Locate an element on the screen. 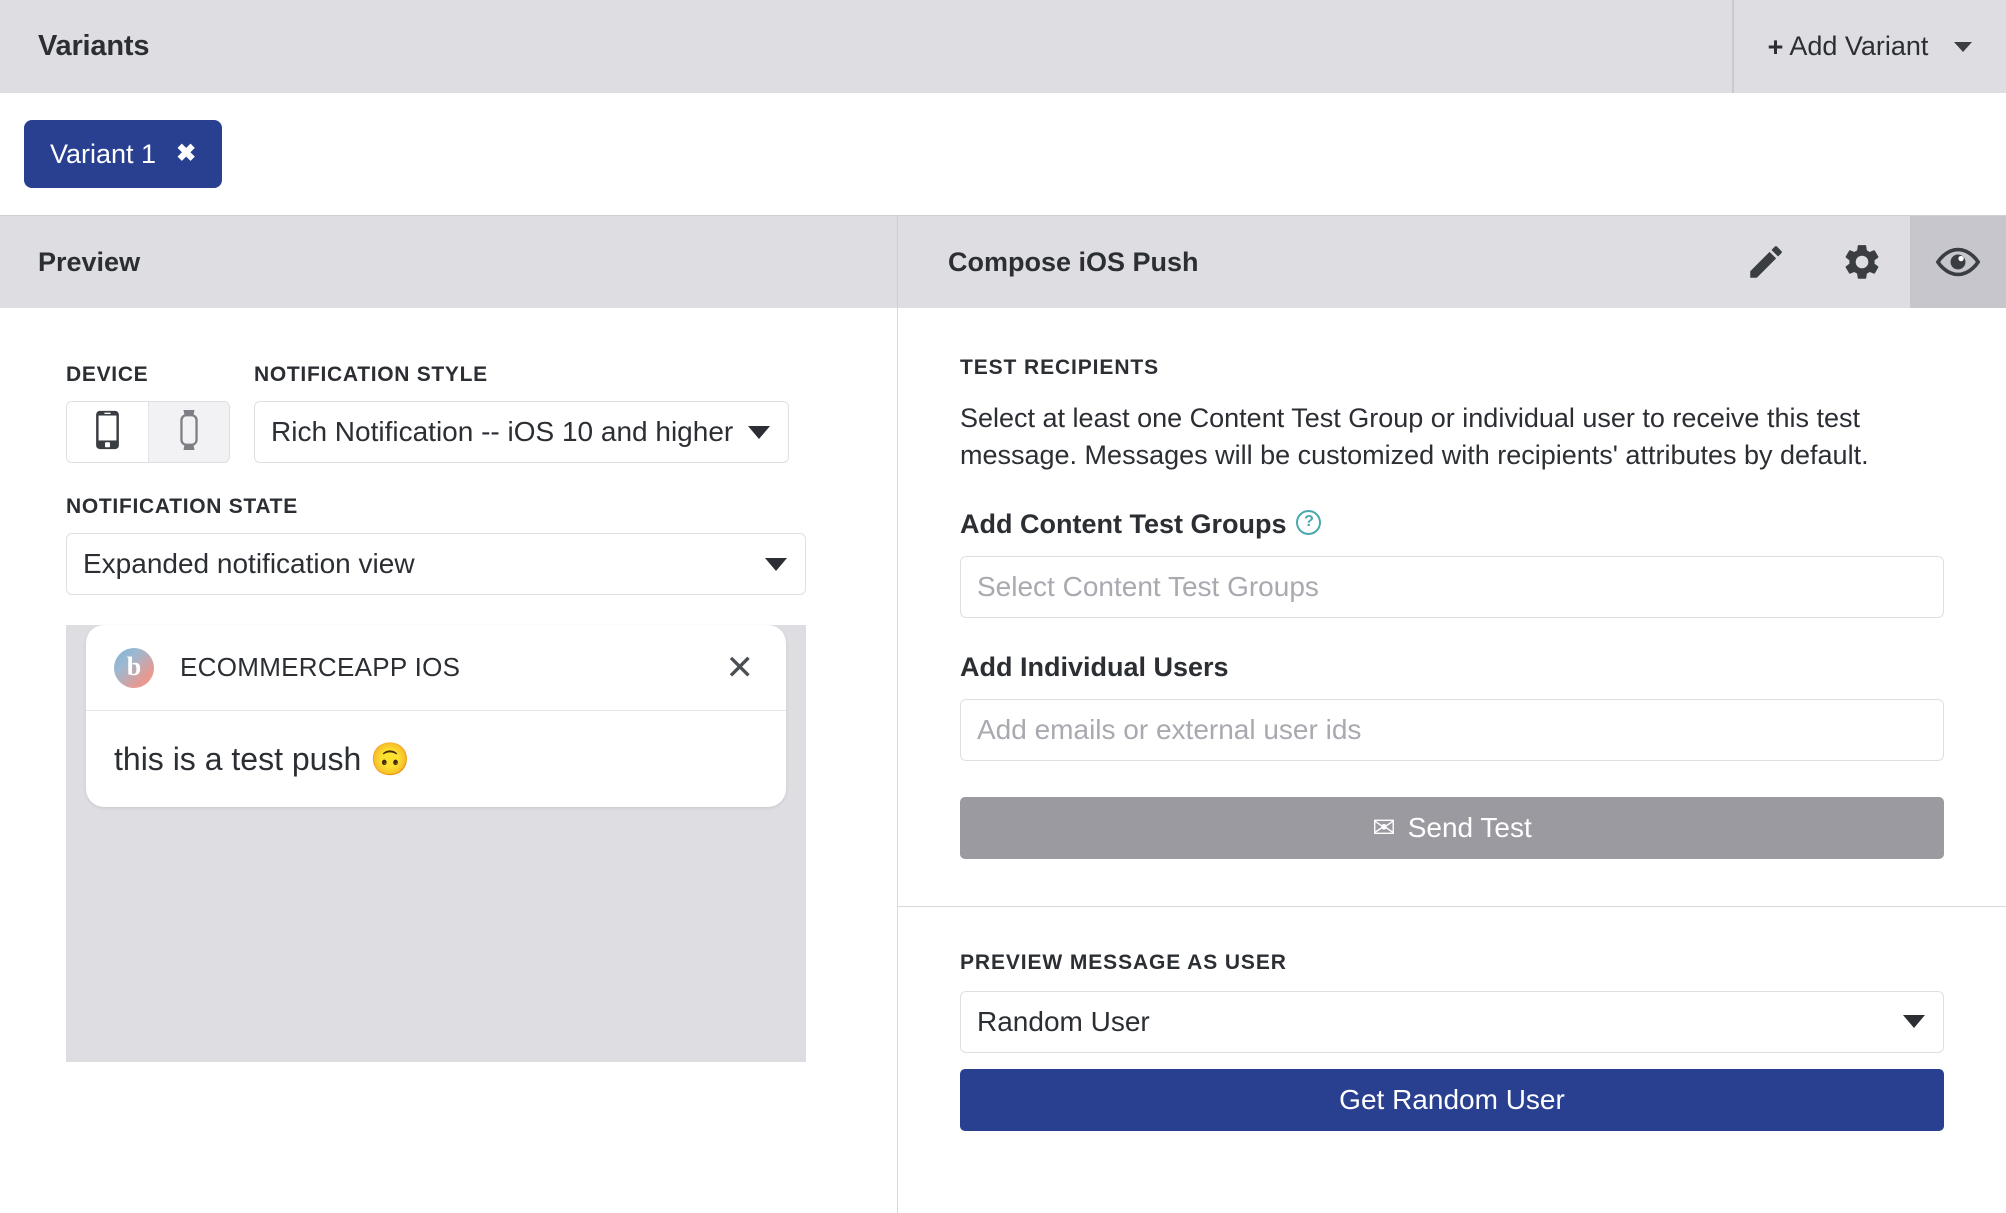 The image size is (2006, 1213). content-test-groups-label: Add Content Test Groups is located at coordinates (1123, 523).